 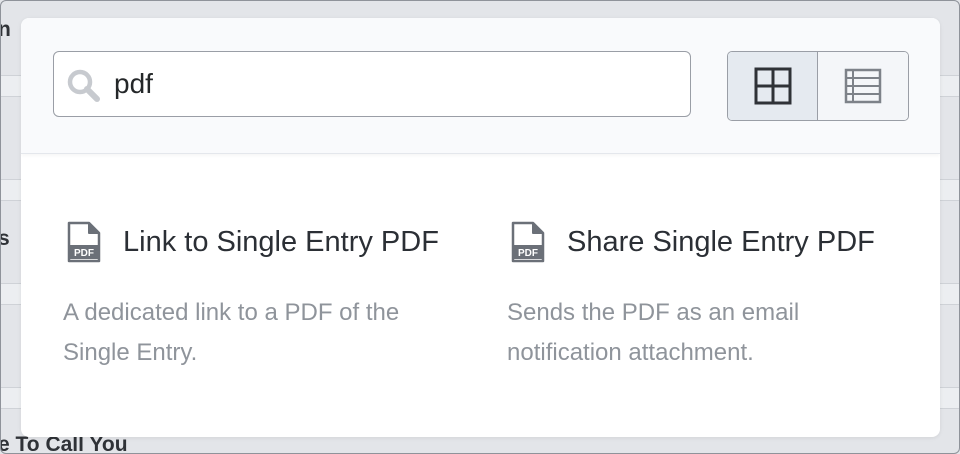 I want to click on list-view-button, so click(x=863, y=86).